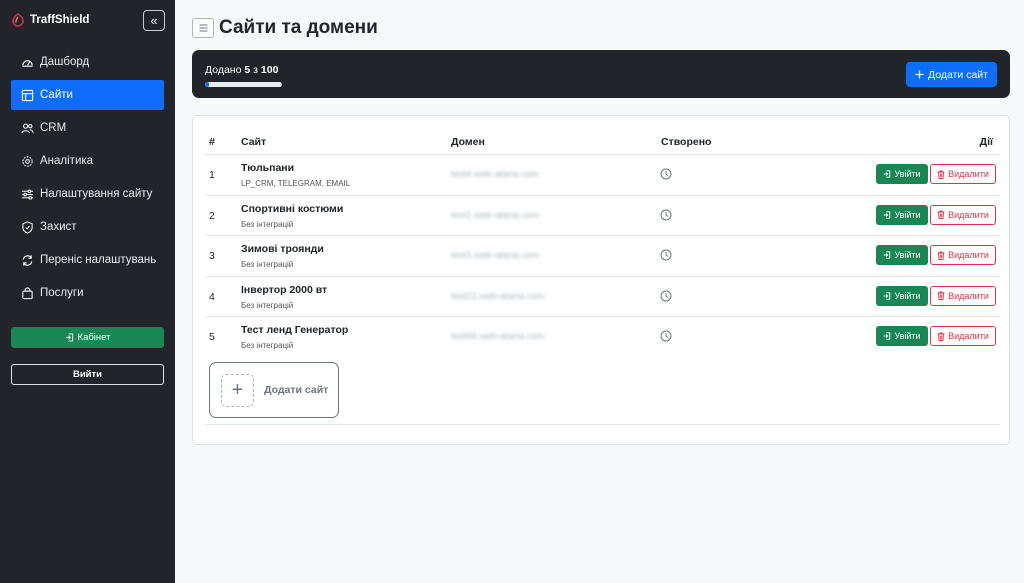 The image size is (1024, 583). What do you see at coordinates (986, 142) in the screenshot?
I see `header-actions: Дії` at bounding box center [986, 142].